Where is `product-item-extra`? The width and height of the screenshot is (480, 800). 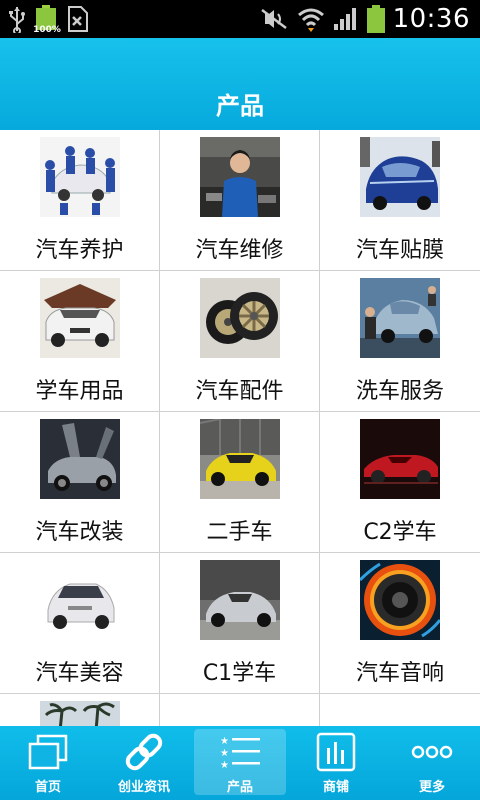 product-item-extra is located at coordinates (80, 710).